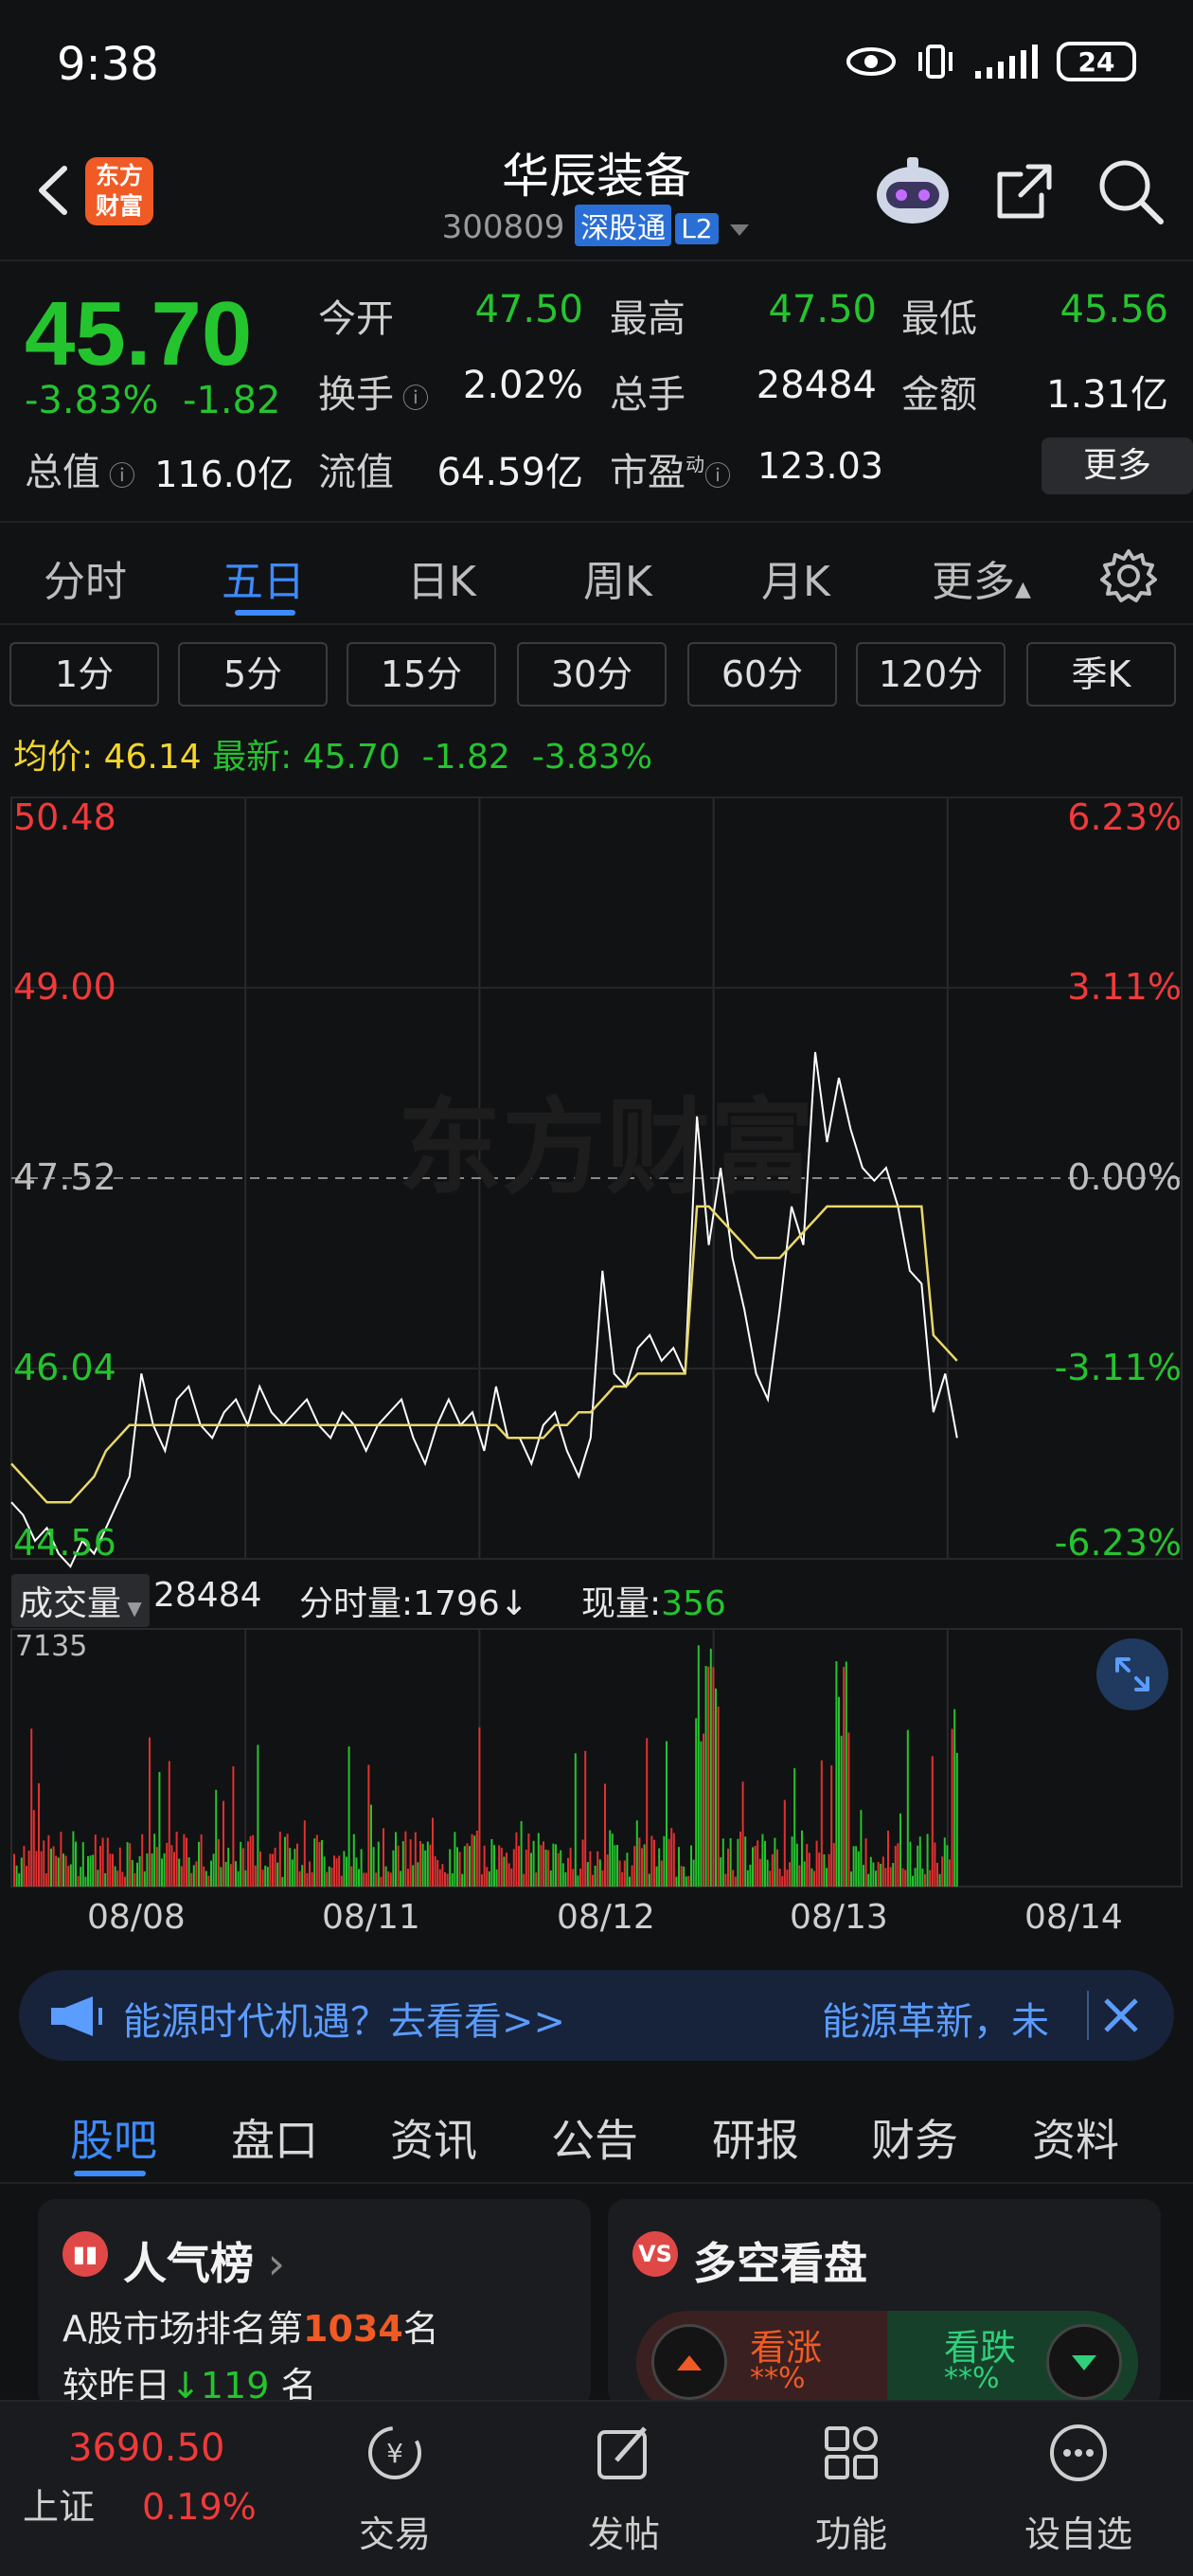 This screenshot has height=2576, width=1193. I want to click on close-icon, so click(1121, 2015).